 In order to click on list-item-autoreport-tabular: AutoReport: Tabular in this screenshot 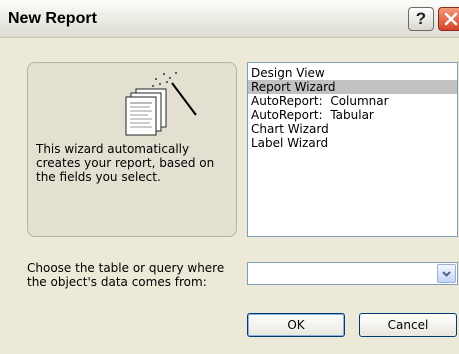, I will do `click(352, 115)`.